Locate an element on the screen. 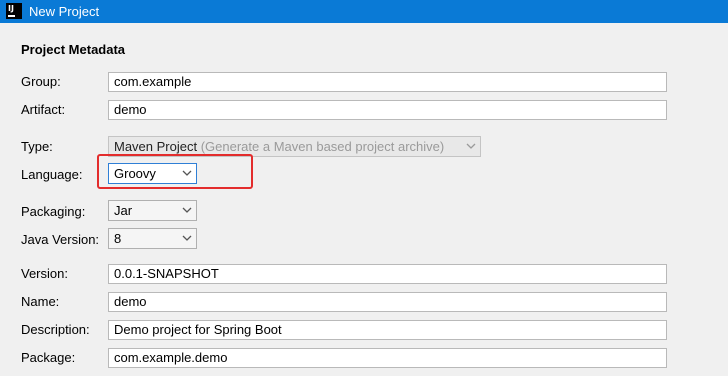  group-field: com.example is located at coordinates (387, 82).